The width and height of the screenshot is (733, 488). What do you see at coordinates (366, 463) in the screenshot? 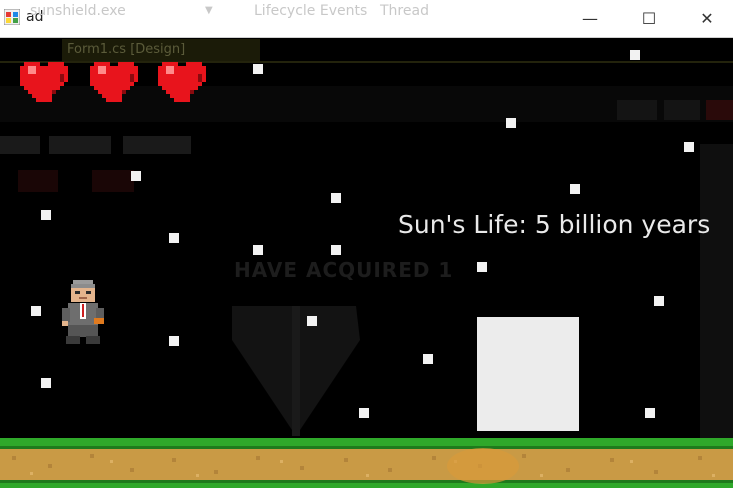
I see `grass-ground-tiles` at bounding box center [366, 463].